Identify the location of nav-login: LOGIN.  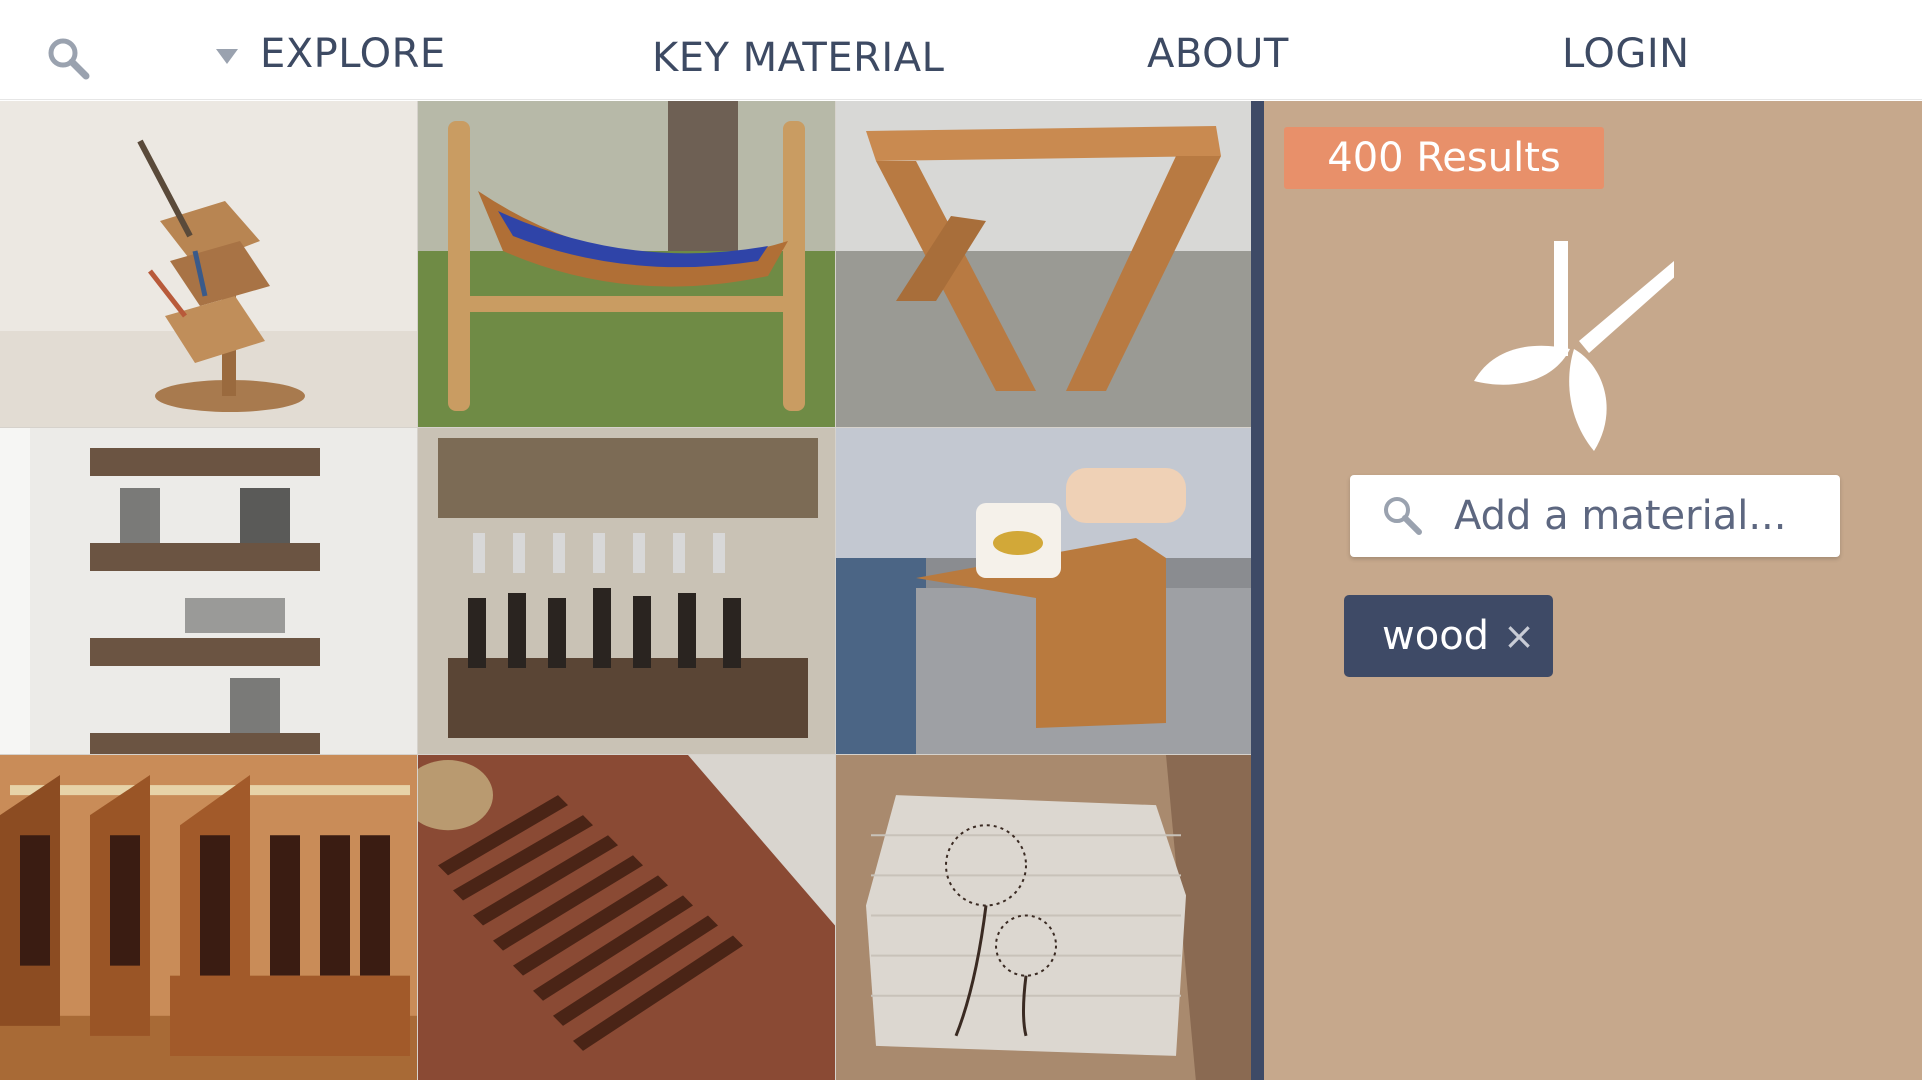
(1626, 54).